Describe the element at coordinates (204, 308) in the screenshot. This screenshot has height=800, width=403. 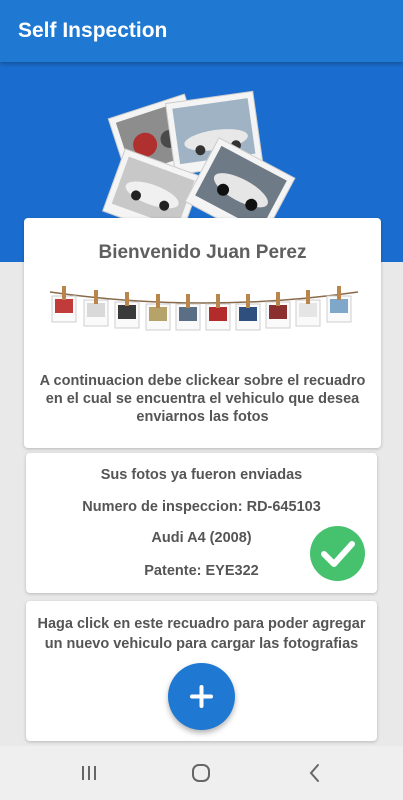
I see `clothesline-photos-illustration` at that location.